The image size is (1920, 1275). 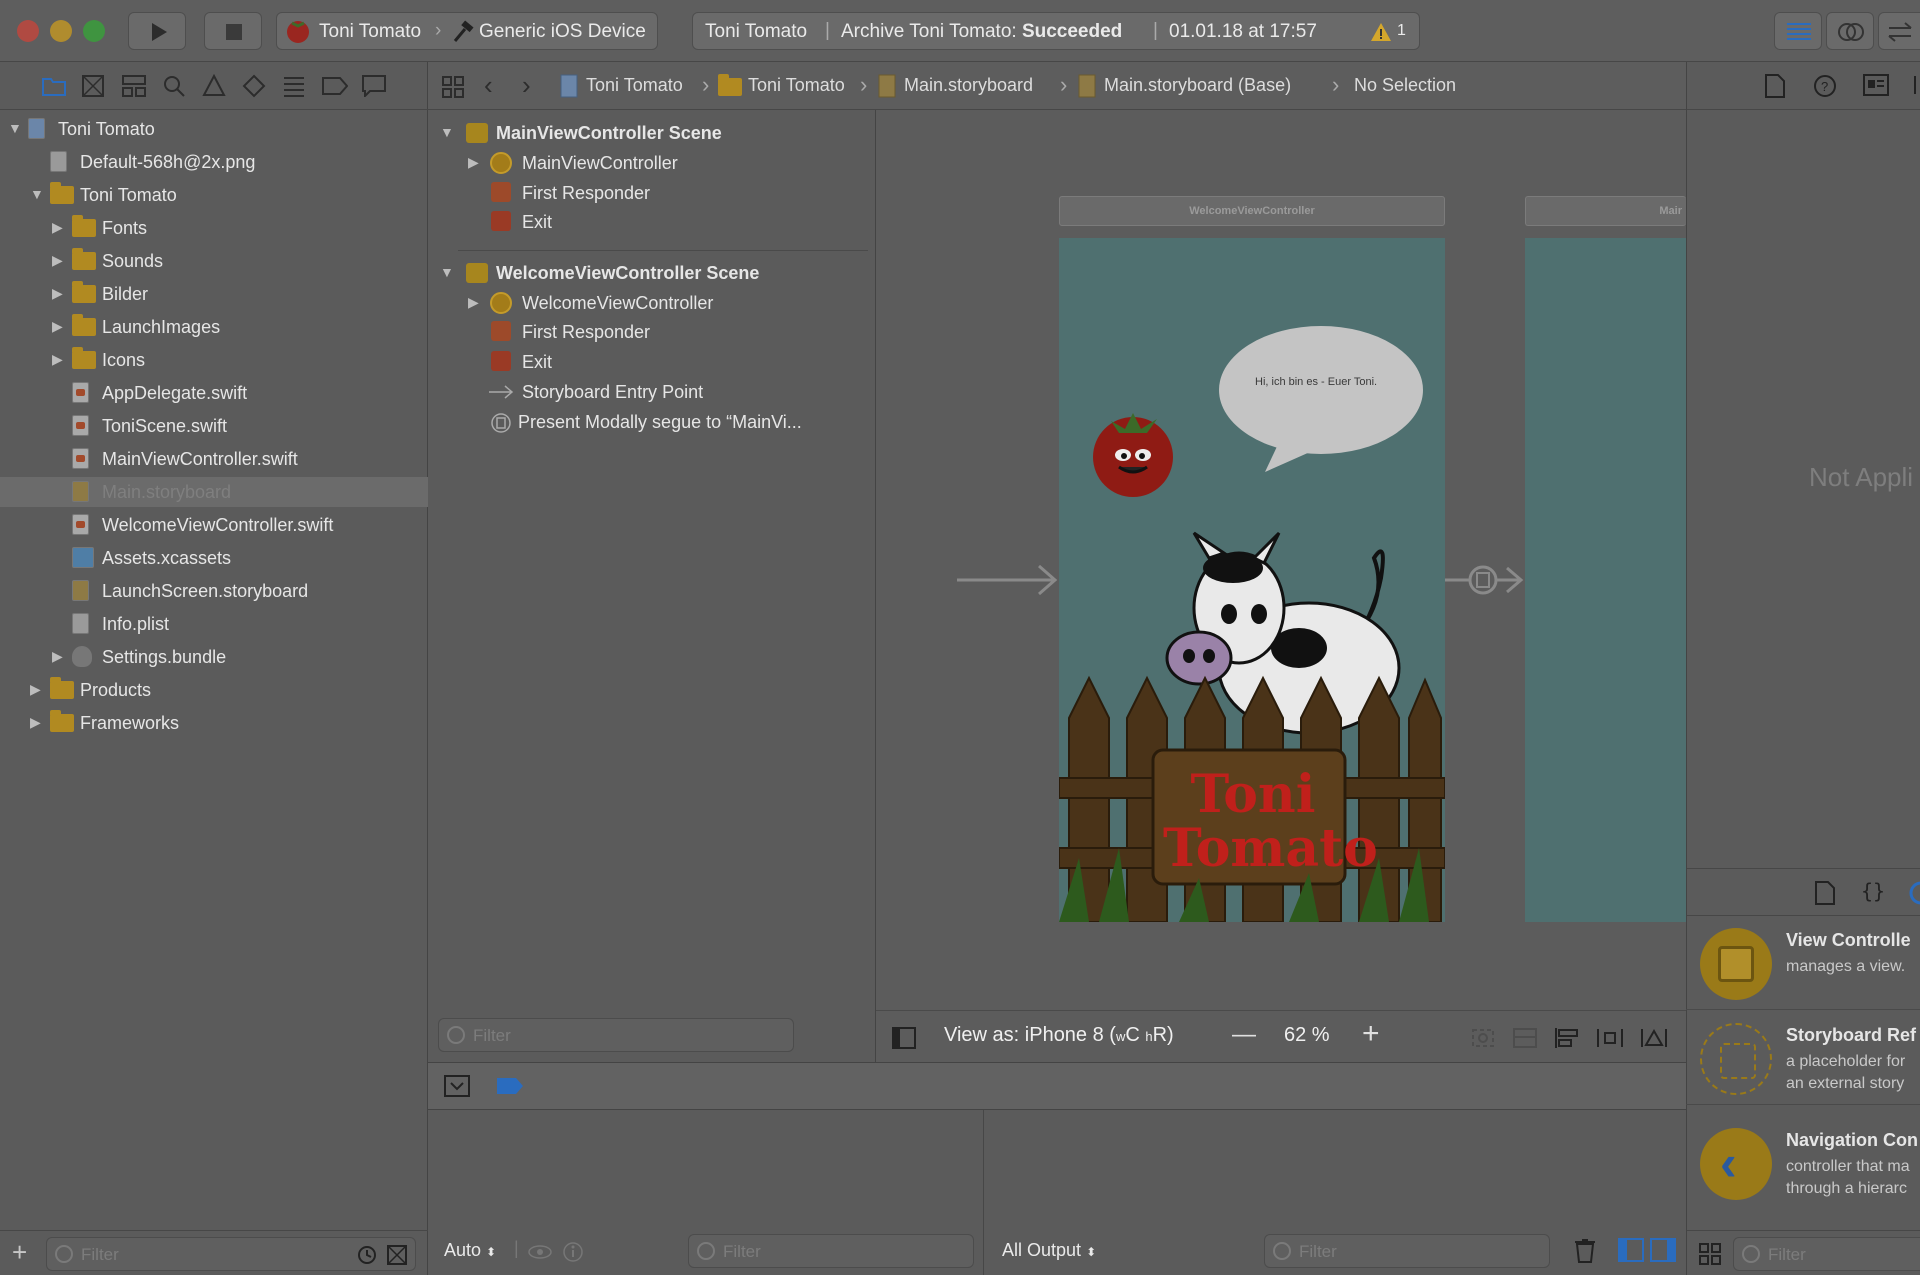 I want to click on code-snippet-library-icon: {}, so click(x=1873, y=891).